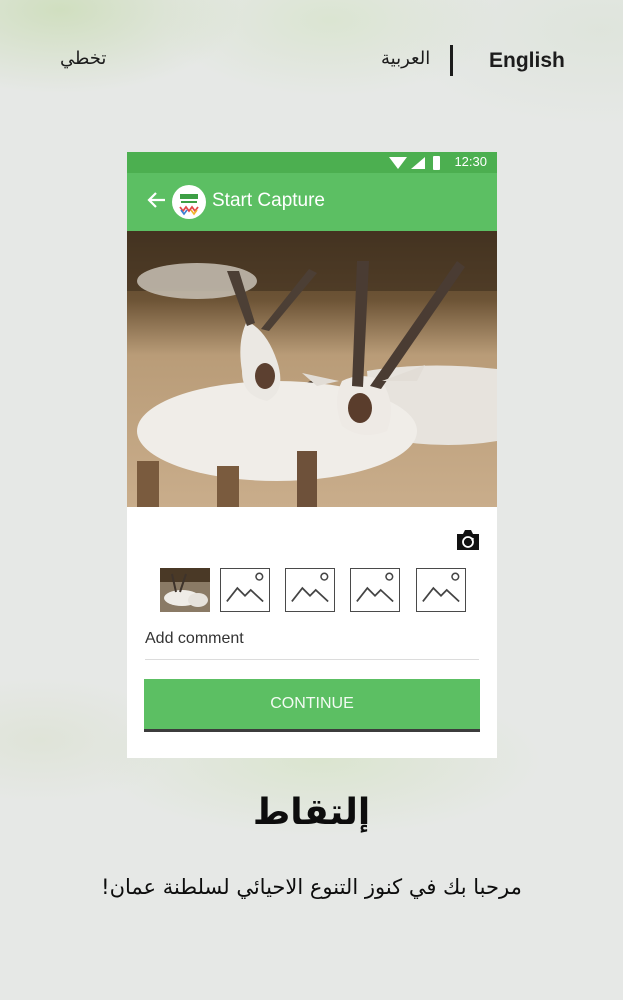  Describe the element at coordinates (312, 705) in the screenshot. I see `continue-button: CONTINUE` at that location.